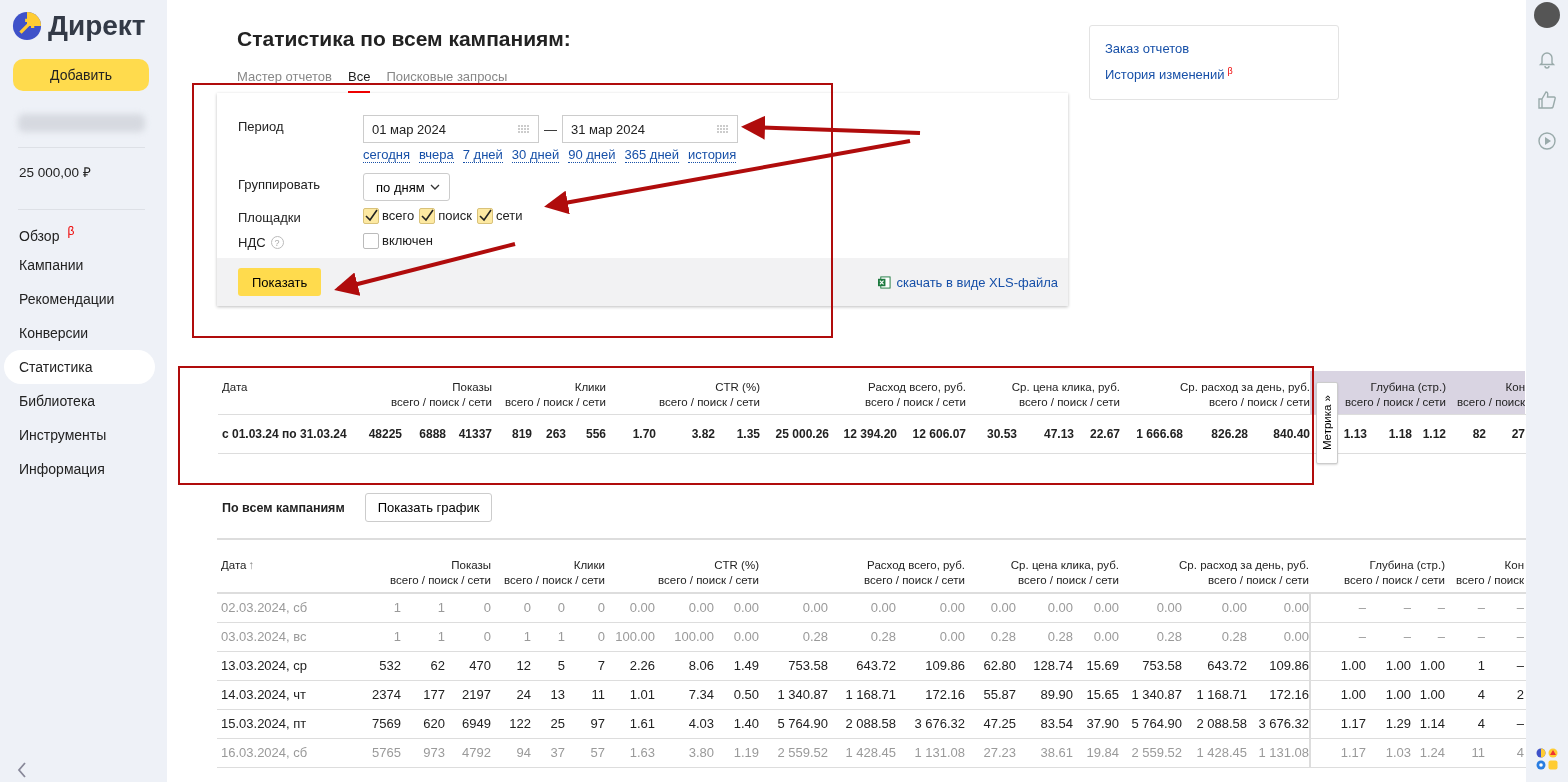 Image resolution: width=1568 pixels, height=782 pixels. What do you see at coordinates (802, 753) in the screenshot?
I see `table-cell-text: 2 559.52` at bounding box center [802, 753].